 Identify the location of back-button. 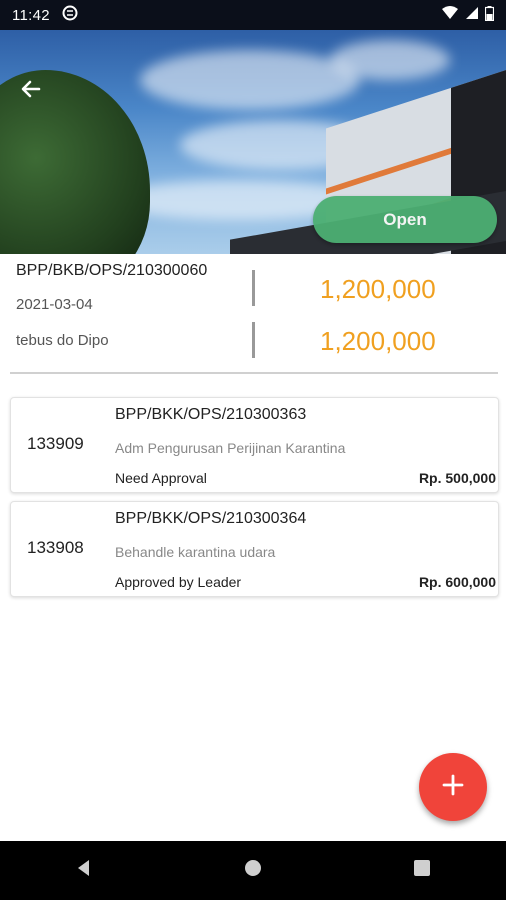
(31, 91).